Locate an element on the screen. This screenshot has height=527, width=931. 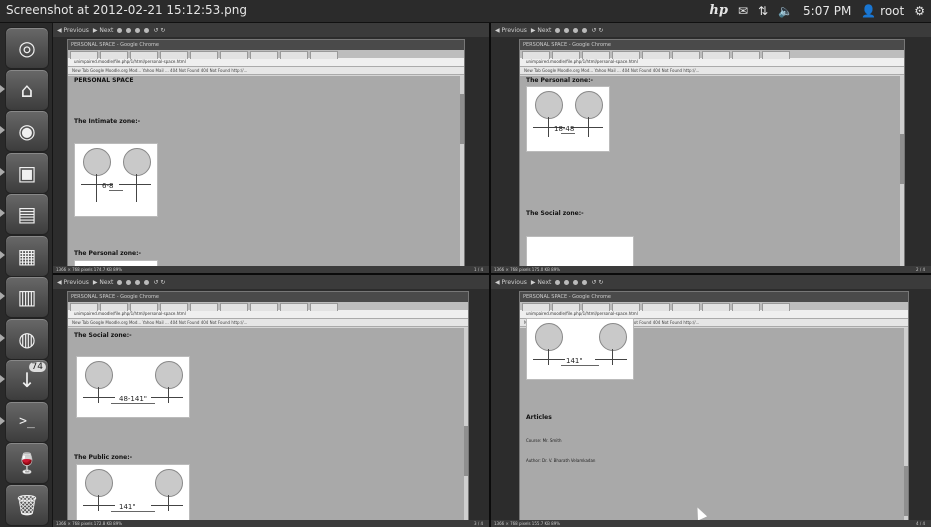
trash-icon: 🗑 is located at coordinates (27, 504).